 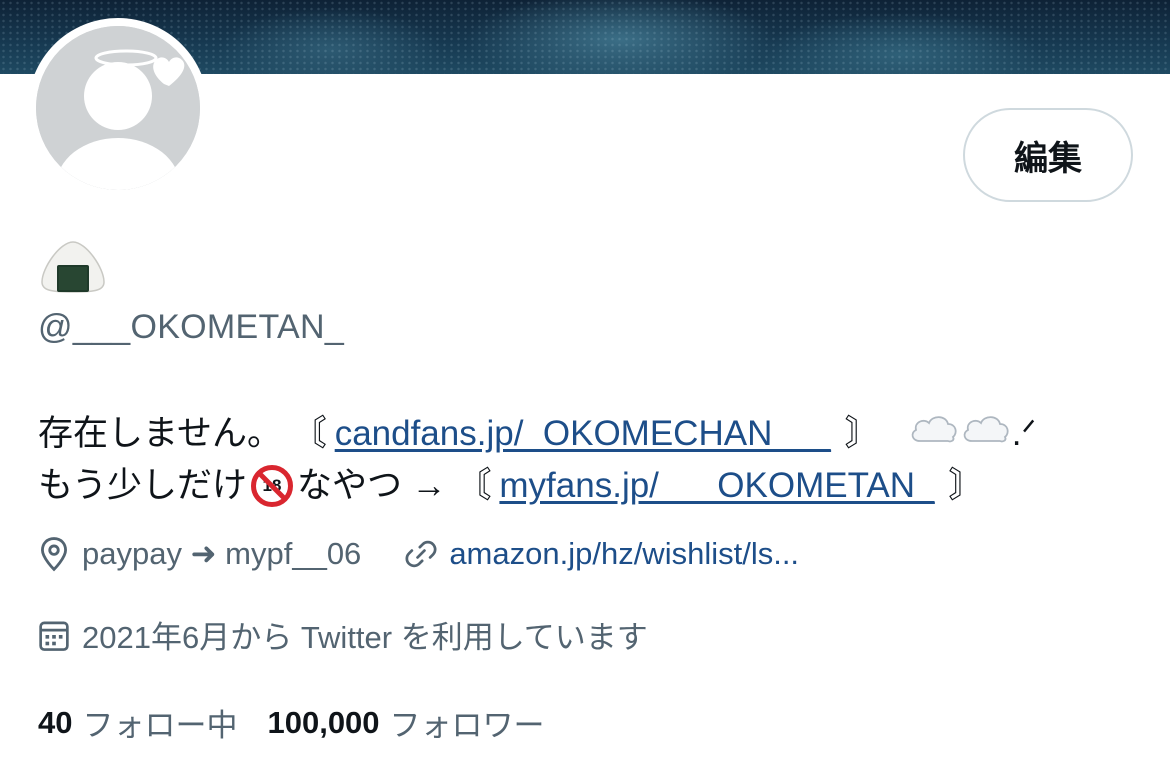 I want to click on bio-text: もう少しだけ, so click(x=142, y=485).